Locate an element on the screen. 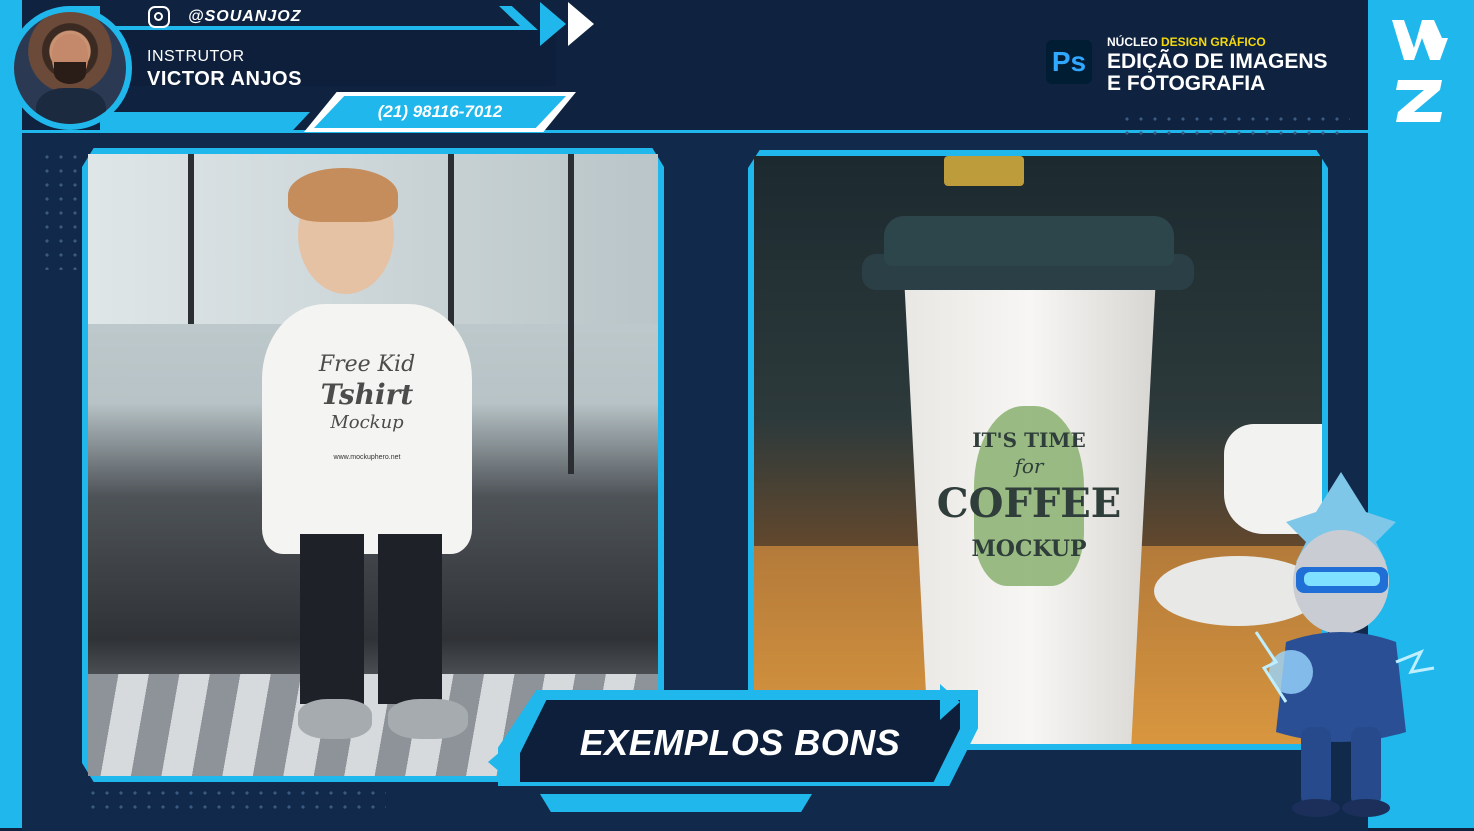 This screenshot has width=1474, height=831. avatar is located at coordinates (70, 68).